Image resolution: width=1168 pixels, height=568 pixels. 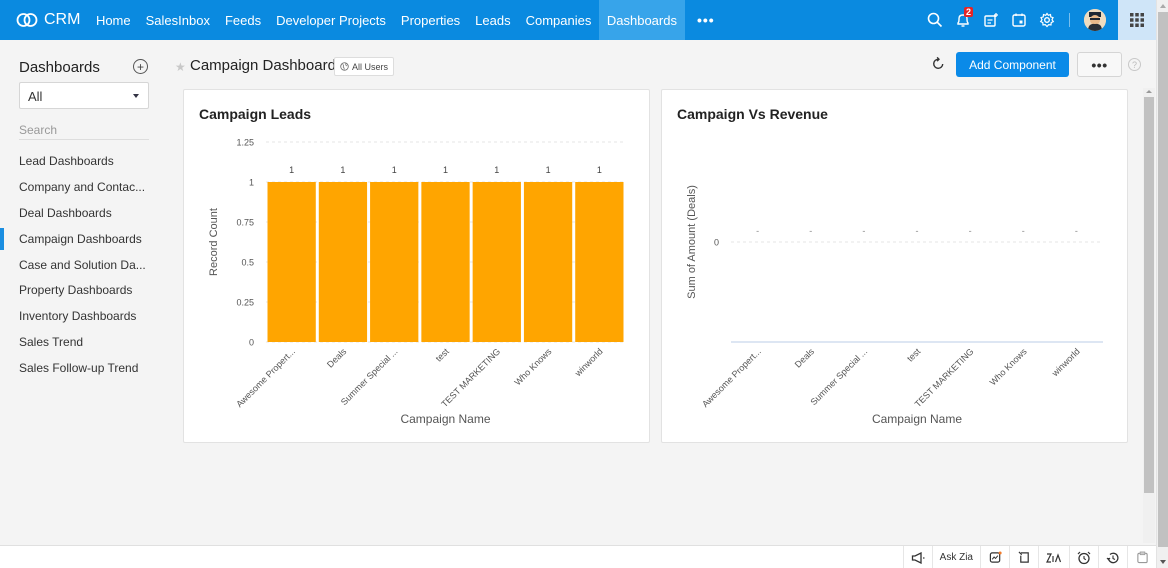 I want to click on content-scrollbar, so click(x=1149, y=315).